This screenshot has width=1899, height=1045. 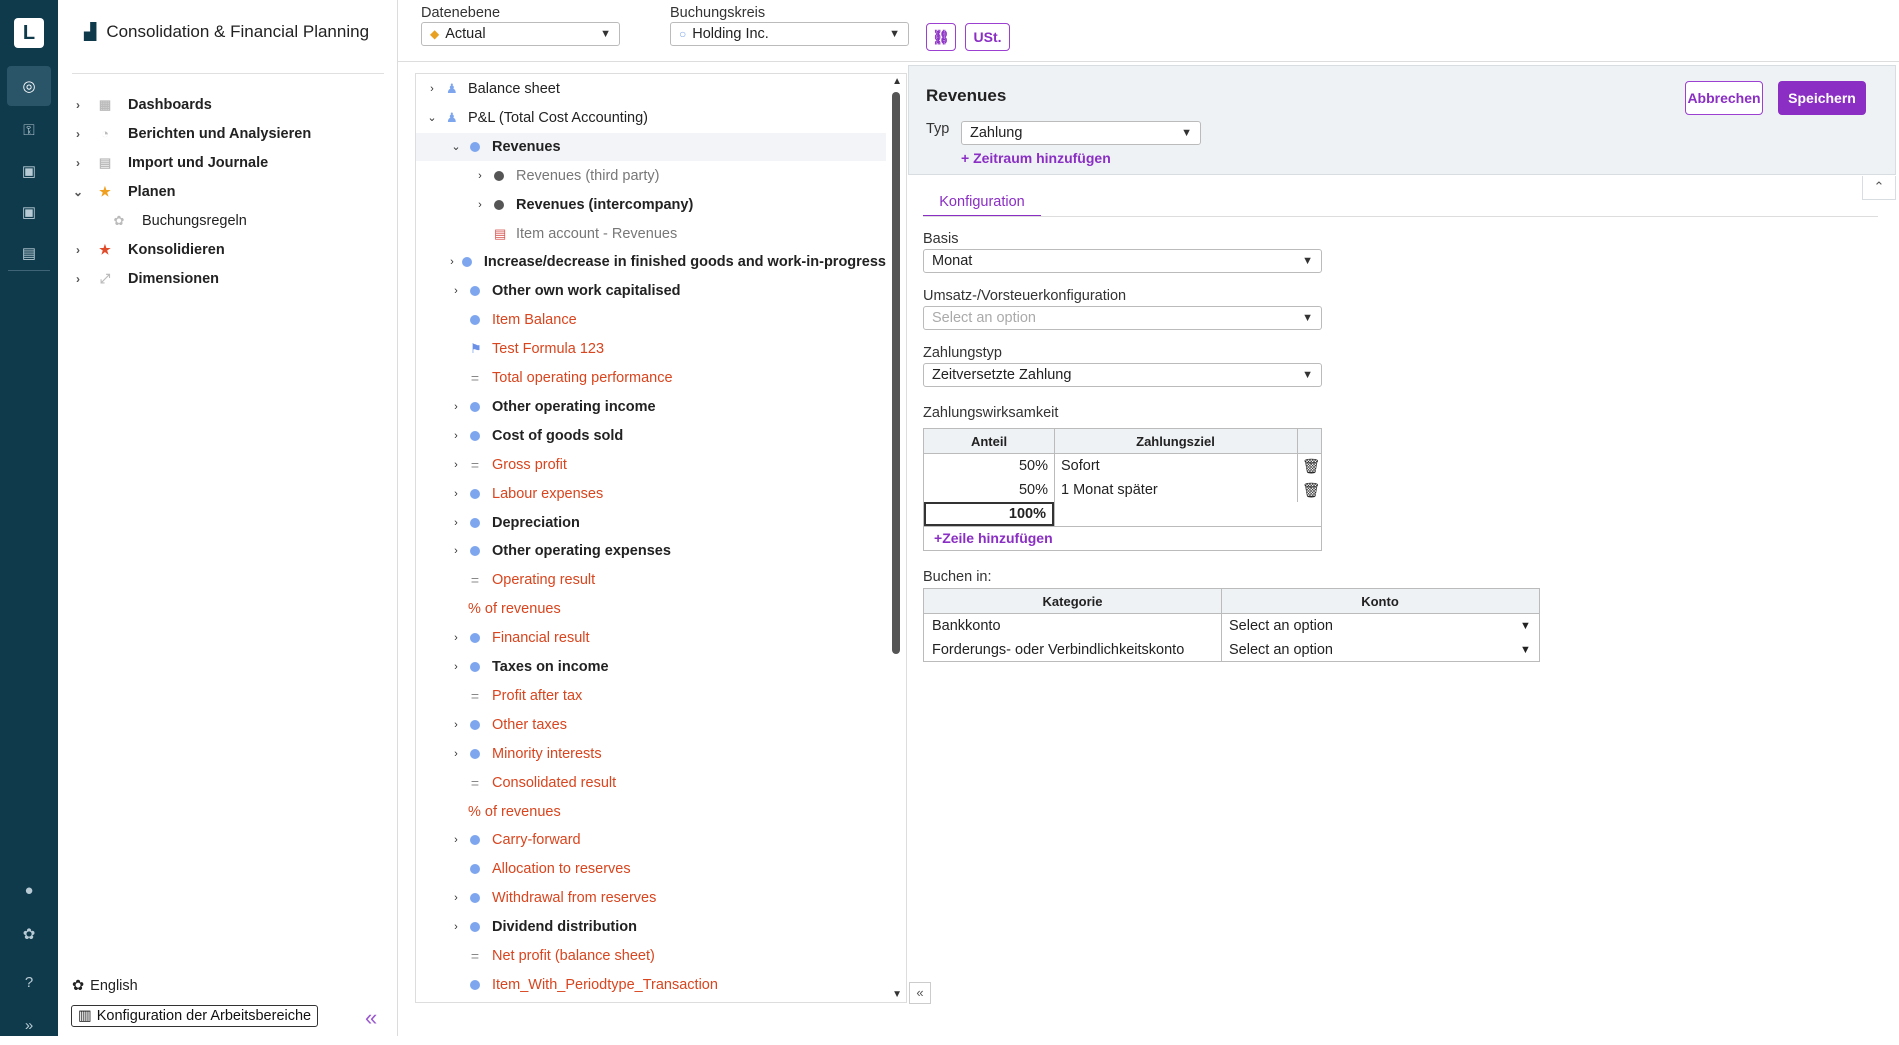 What do you see at coordinates (1822, 98) in the screenshot?
I see `save-button: Speichern` at bounding box center [1822, 98].